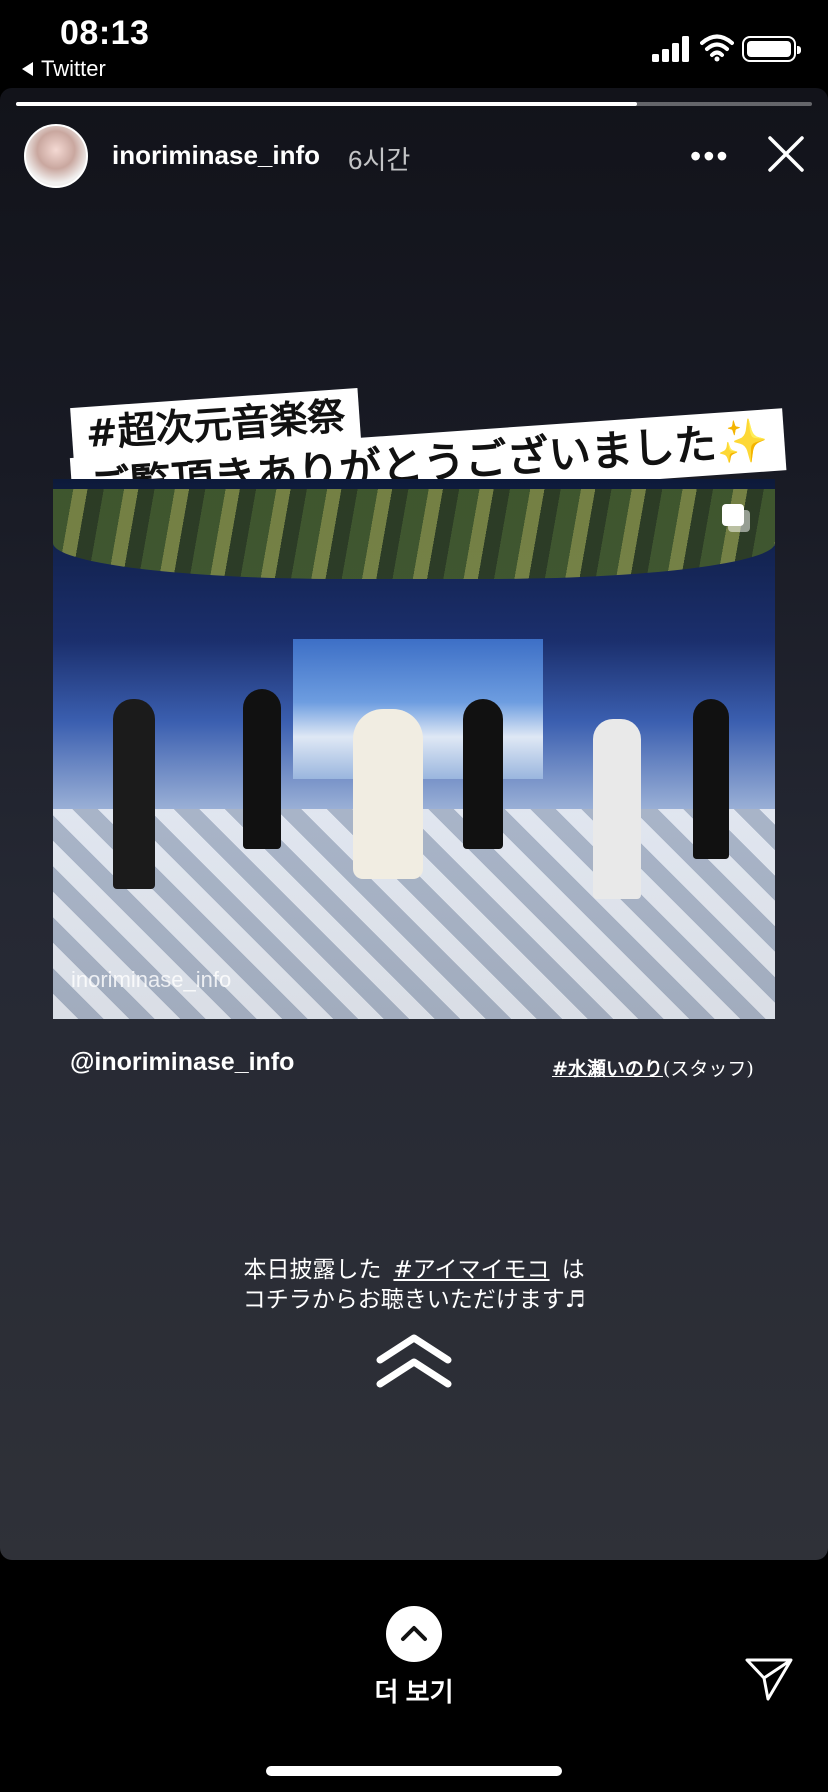  What do you see at coordinates (414, 1363) in the screenshot?
I see `swipe-up-icon` at bounding box center [414, 1363].